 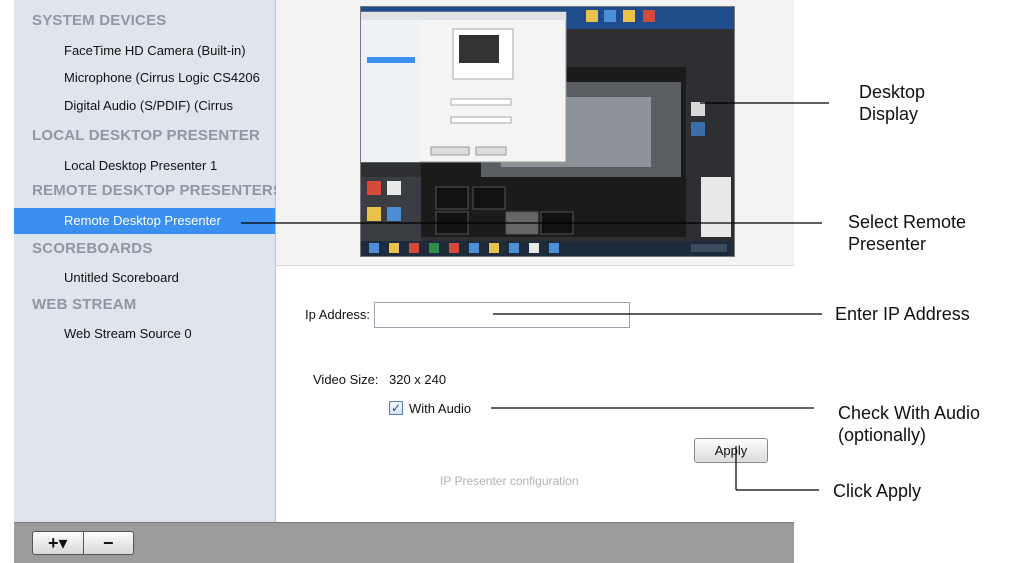 I want to click on callout-line: Check With Audio, so click(x=909, y=413).